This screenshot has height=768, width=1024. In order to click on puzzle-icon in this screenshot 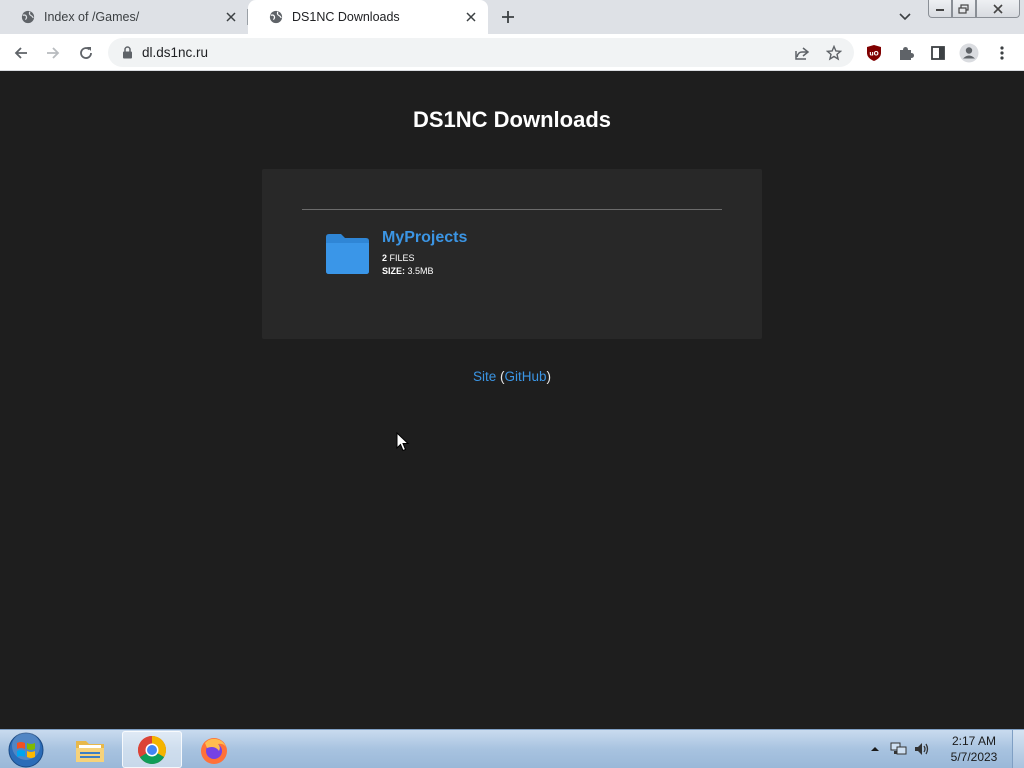, I will do `click(906, 53)`.